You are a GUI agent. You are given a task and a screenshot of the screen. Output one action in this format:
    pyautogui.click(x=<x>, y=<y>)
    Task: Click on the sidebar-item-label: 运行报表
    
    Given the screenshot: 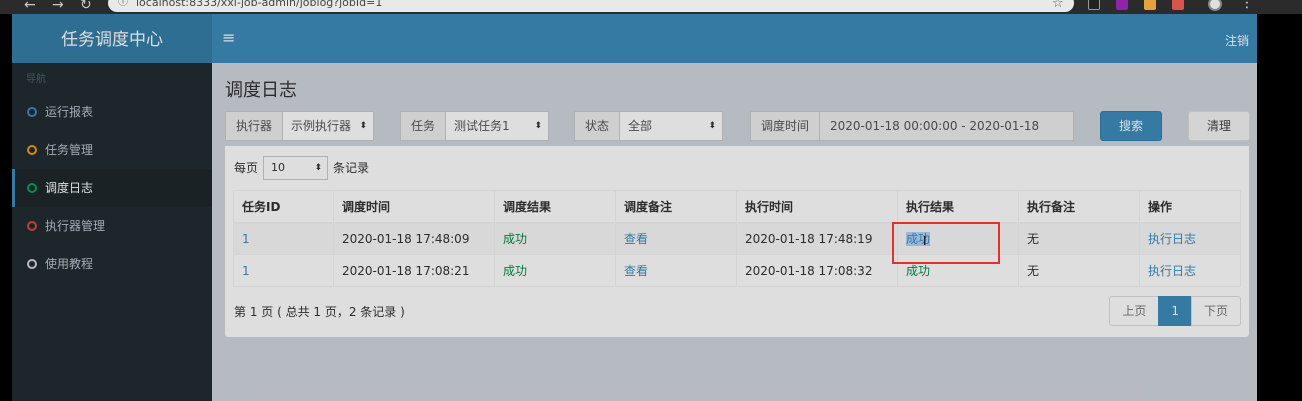 What is the action you would take?
    pyautogui.click(x=69, y=112)
    